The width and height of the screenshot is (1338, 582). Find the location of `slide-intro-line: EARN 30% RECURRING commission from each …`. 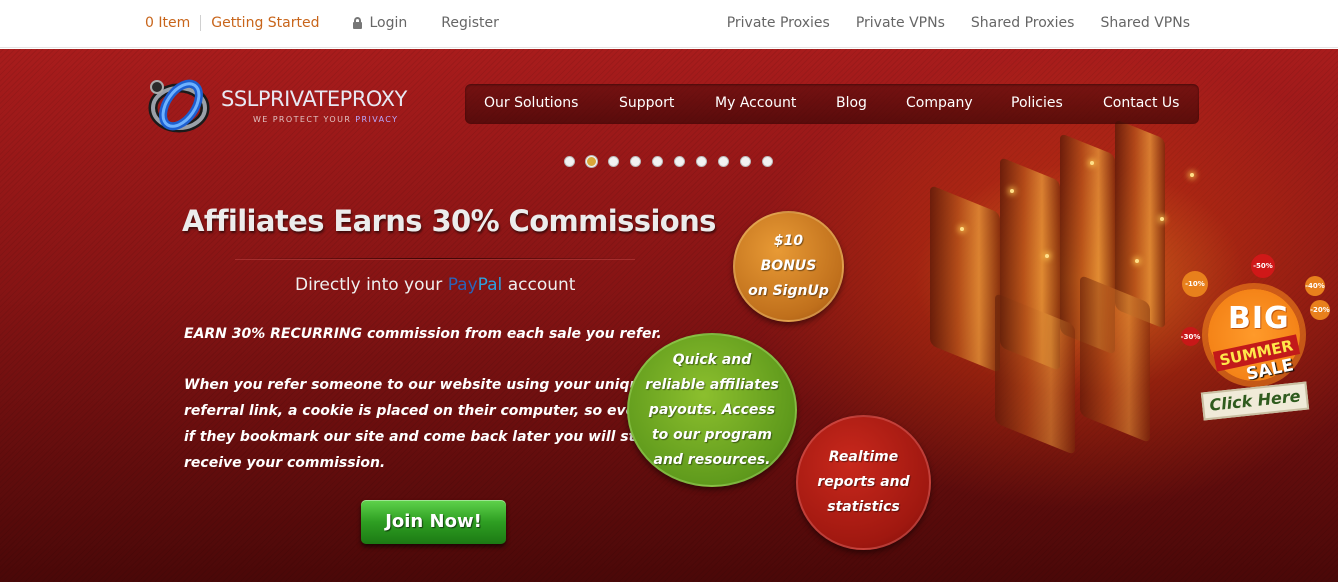

slide-intro-line: EARN 30% RECURRING commission from each … is located at coordinates (423, 334).